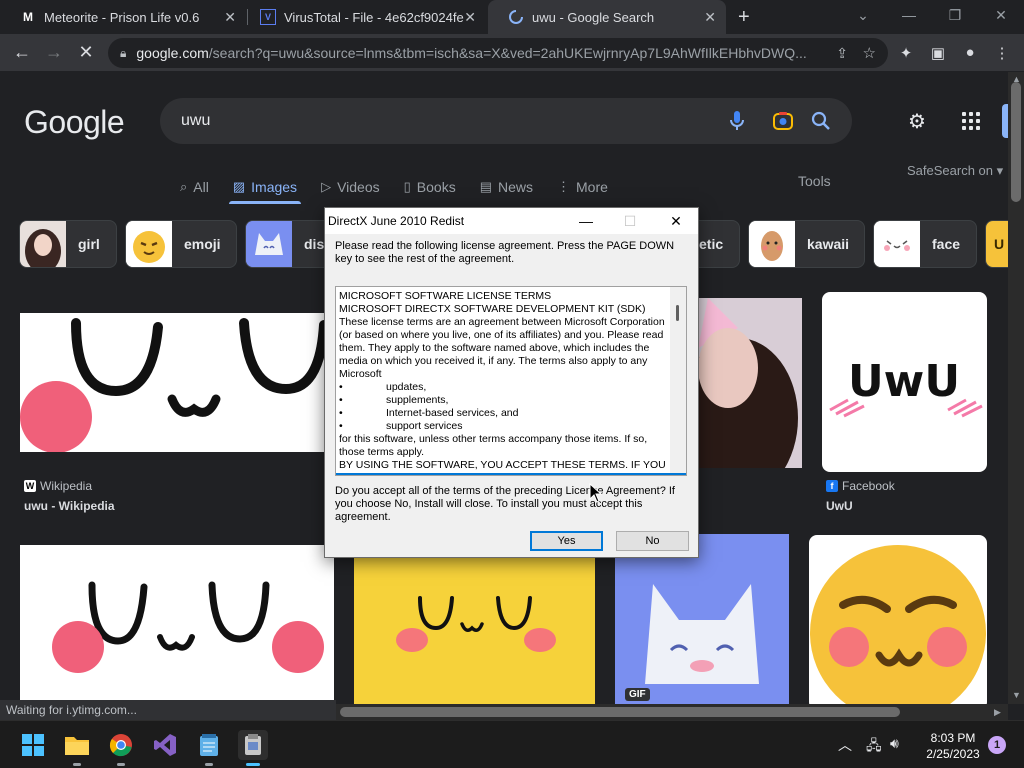 The image size is (1024, 768). I want to click on virustotal-favicon-icon: V, so click(268, 17).